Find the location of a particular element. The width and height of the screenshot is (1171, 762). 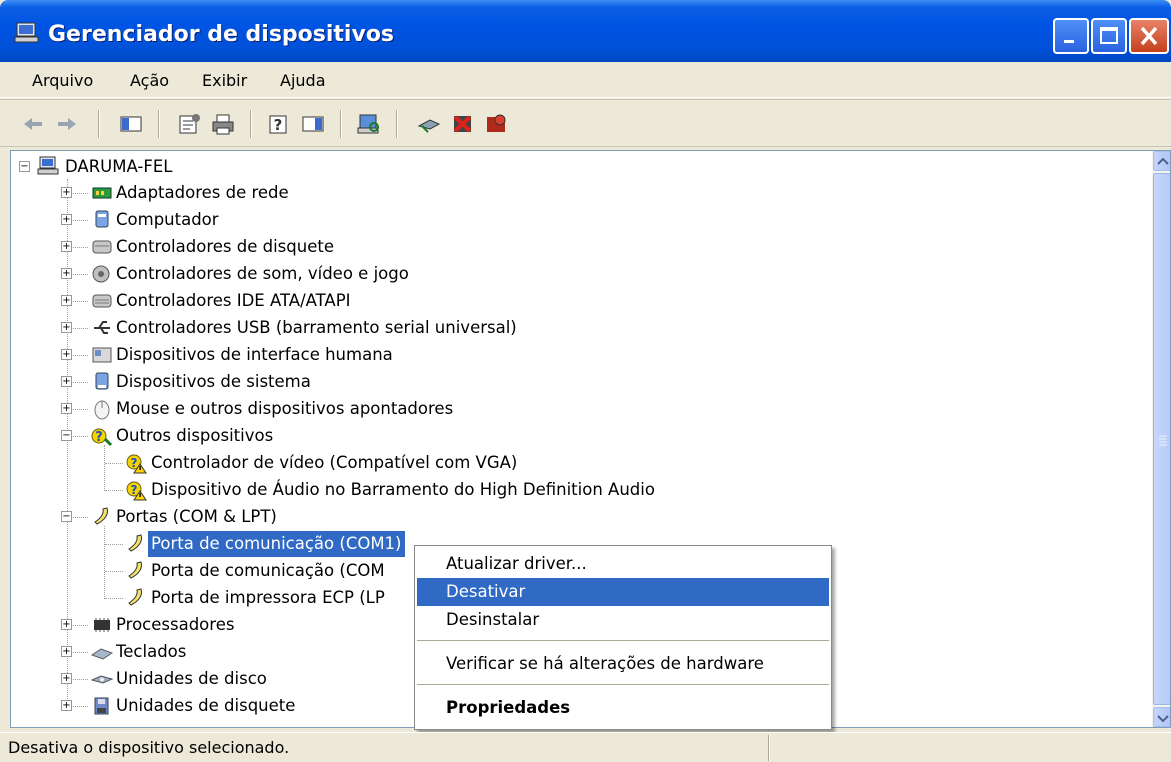

scroll-down-button is located at coordinates (1161, 717).